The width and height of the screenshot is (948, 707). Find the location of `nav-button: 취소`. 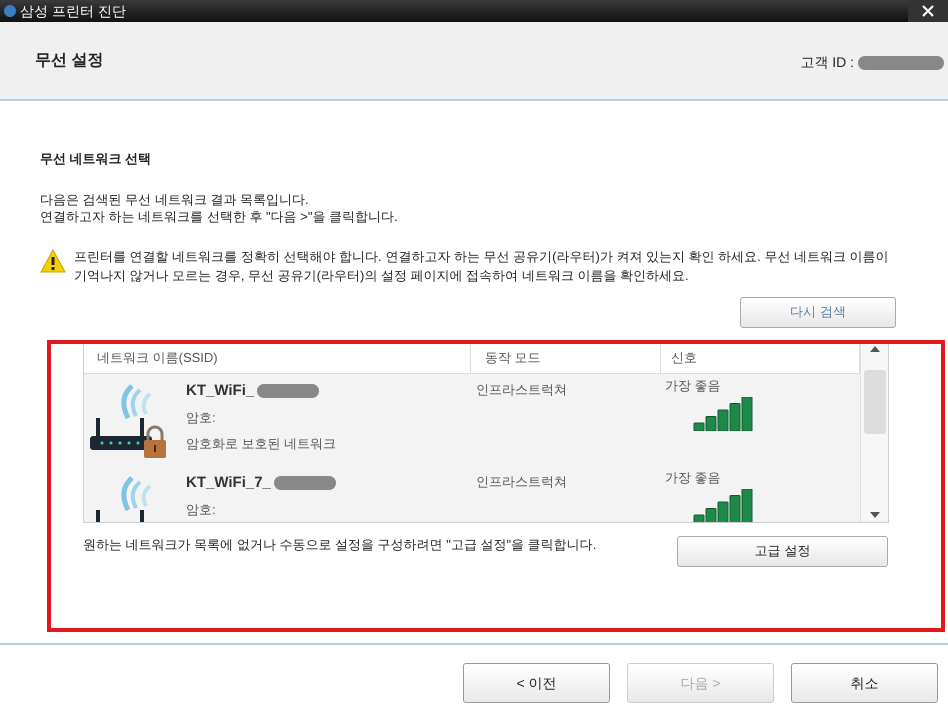

nav-button: 취소 is located at coordinates (864, 683).